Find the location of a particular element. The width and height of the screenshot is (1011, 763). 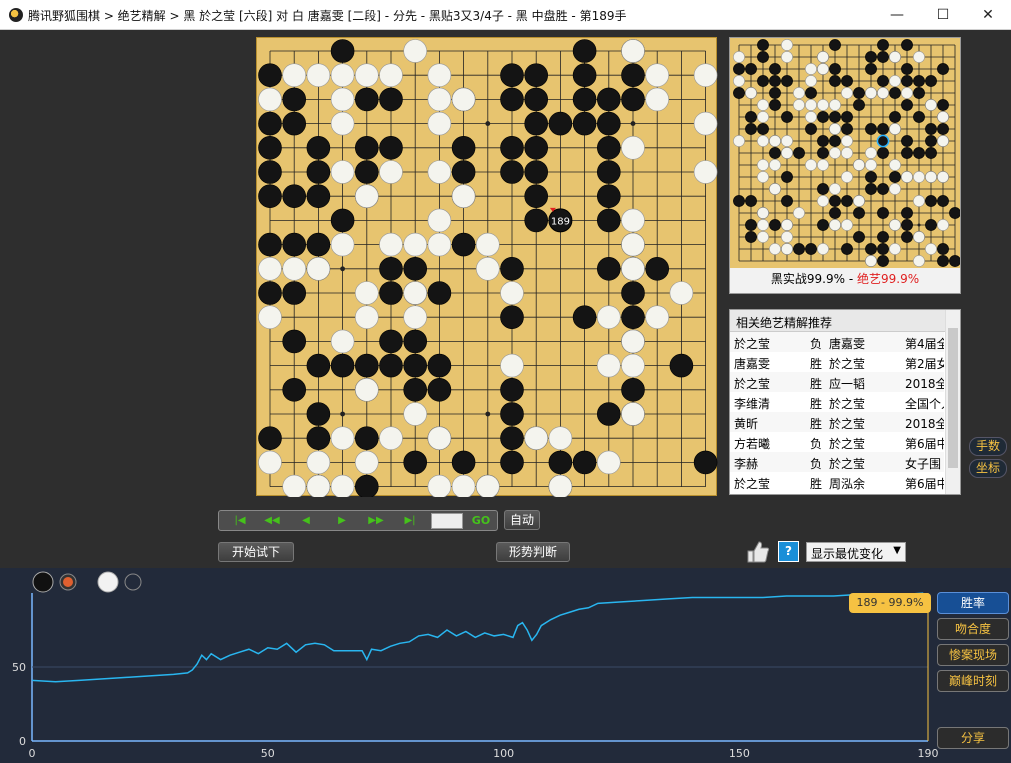

chevron-down-icon: ▼ is located at coordinates (897, 550).